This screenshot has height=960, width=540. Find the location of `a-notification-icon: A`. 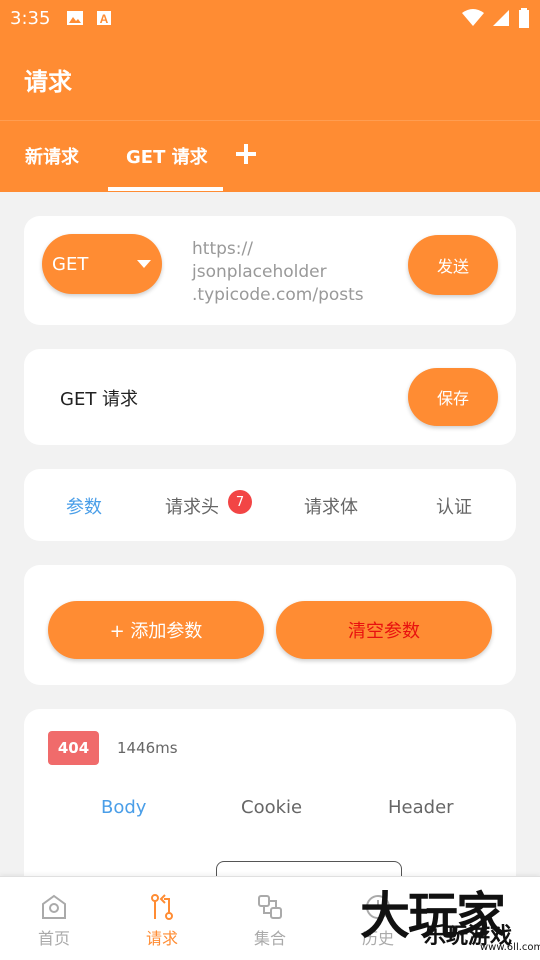

a-notification-icon: A is located at coordinates (104, 18).